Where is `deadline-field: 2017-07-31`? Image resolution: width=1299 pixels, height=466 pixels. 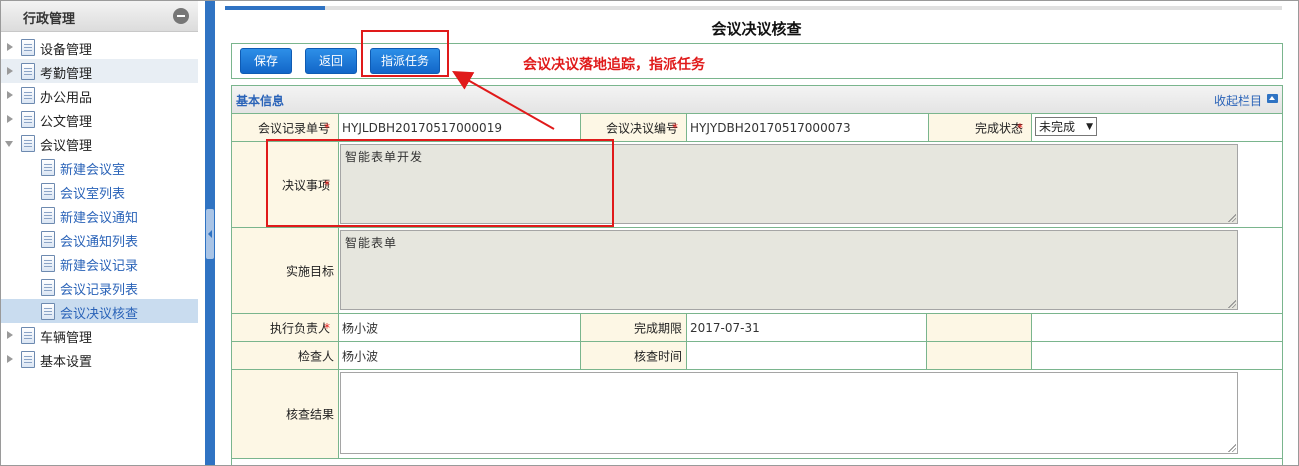
deadline-field: 2017-07-31 is located at coordinates (807, 327).